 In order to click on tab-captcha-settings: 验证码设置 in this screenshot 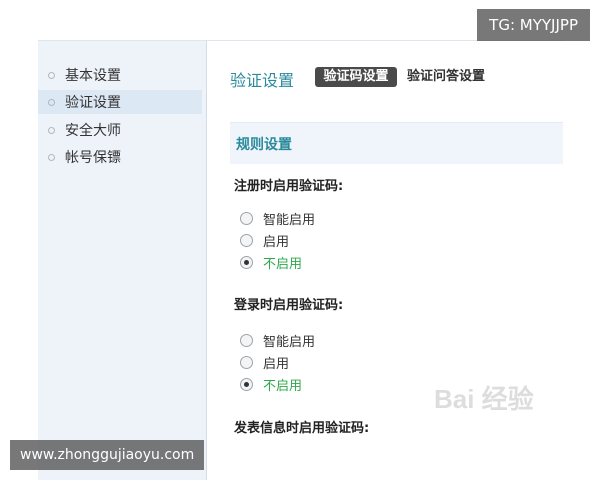, I will do `click(356, 77)`.